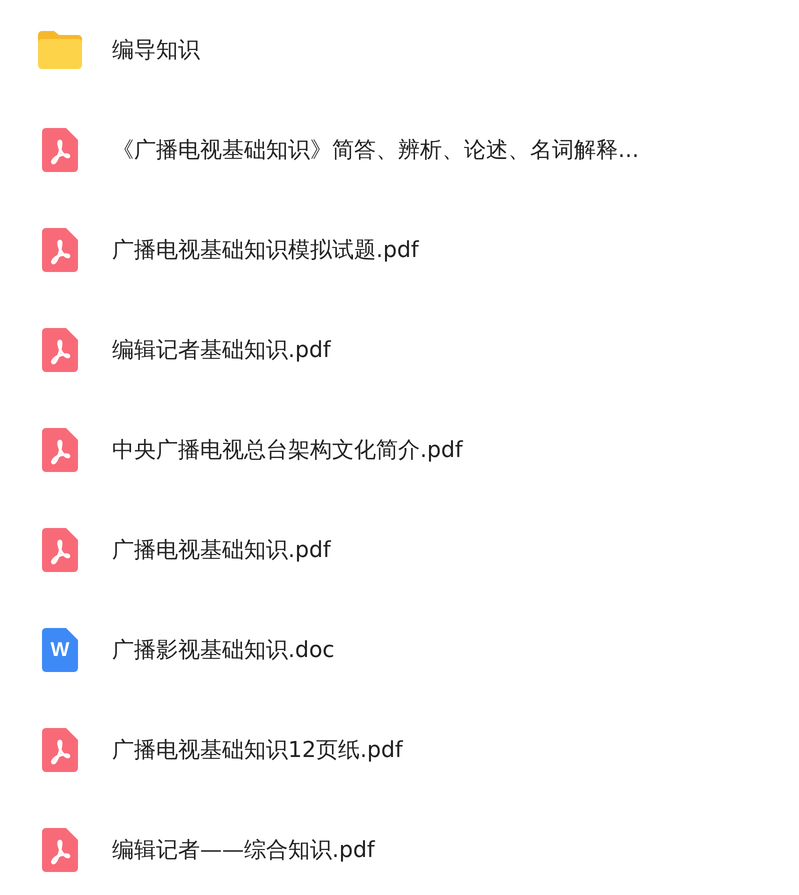 The height and width of the screenshot is (895, 799). Describe the element at coordinates (60, 650) in the screenshot. I see `word-file-icon: W` at that location.